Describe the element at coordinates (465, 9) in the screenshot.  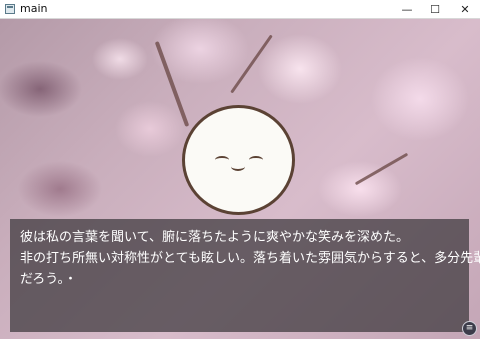
I see `close-button: ✕` at that location.